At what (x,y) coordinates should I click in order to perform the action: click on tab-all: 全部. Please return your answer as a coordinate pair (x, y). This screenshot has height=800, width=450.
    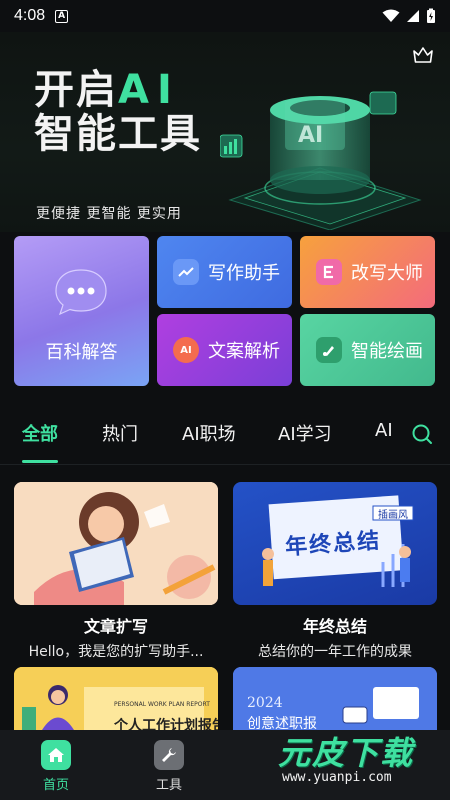
    Looking at the image, I should click on (40, 433).